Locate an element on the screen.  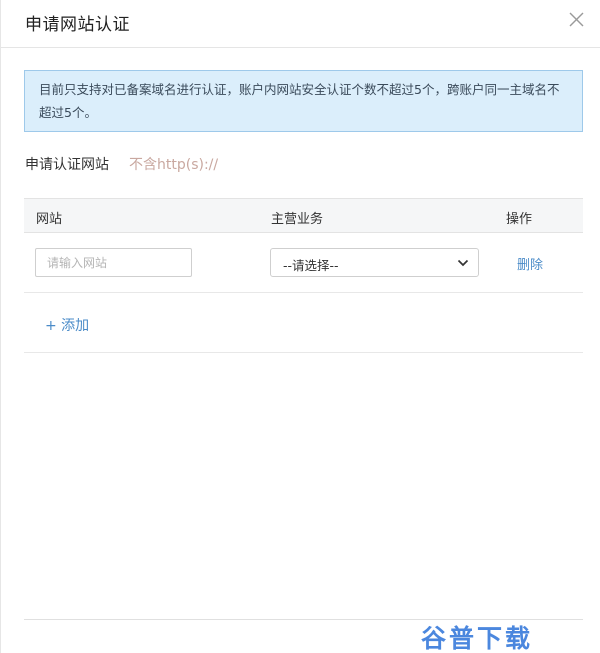
table-row: --请选择-- 删除 is located at coordinates (303, 263).